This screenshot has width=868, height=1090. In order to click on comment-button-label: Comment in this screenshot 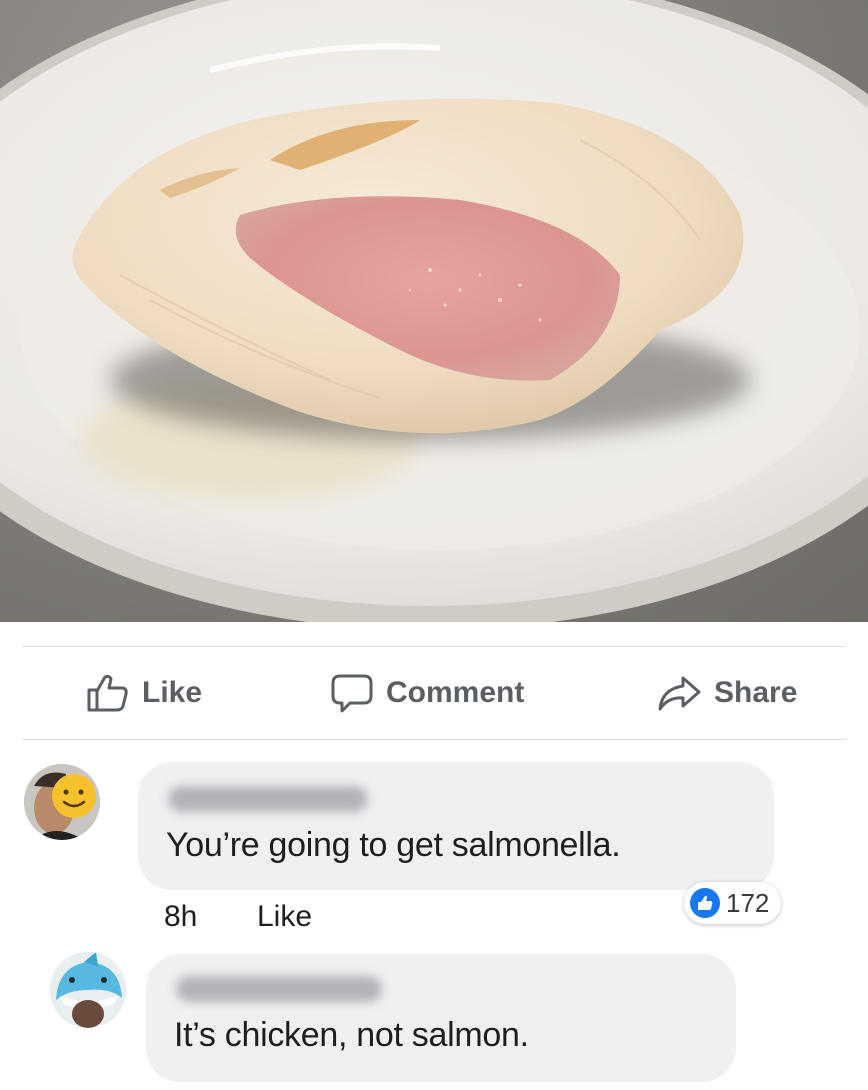, I will do `click(455, 692)`.